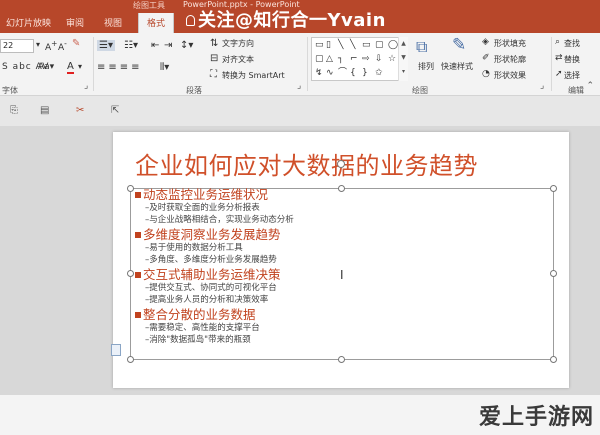 The height and width of the screenshot is (435, 600). I want to click on font-color-dropdown-icon: ▾, so click(80, 66).